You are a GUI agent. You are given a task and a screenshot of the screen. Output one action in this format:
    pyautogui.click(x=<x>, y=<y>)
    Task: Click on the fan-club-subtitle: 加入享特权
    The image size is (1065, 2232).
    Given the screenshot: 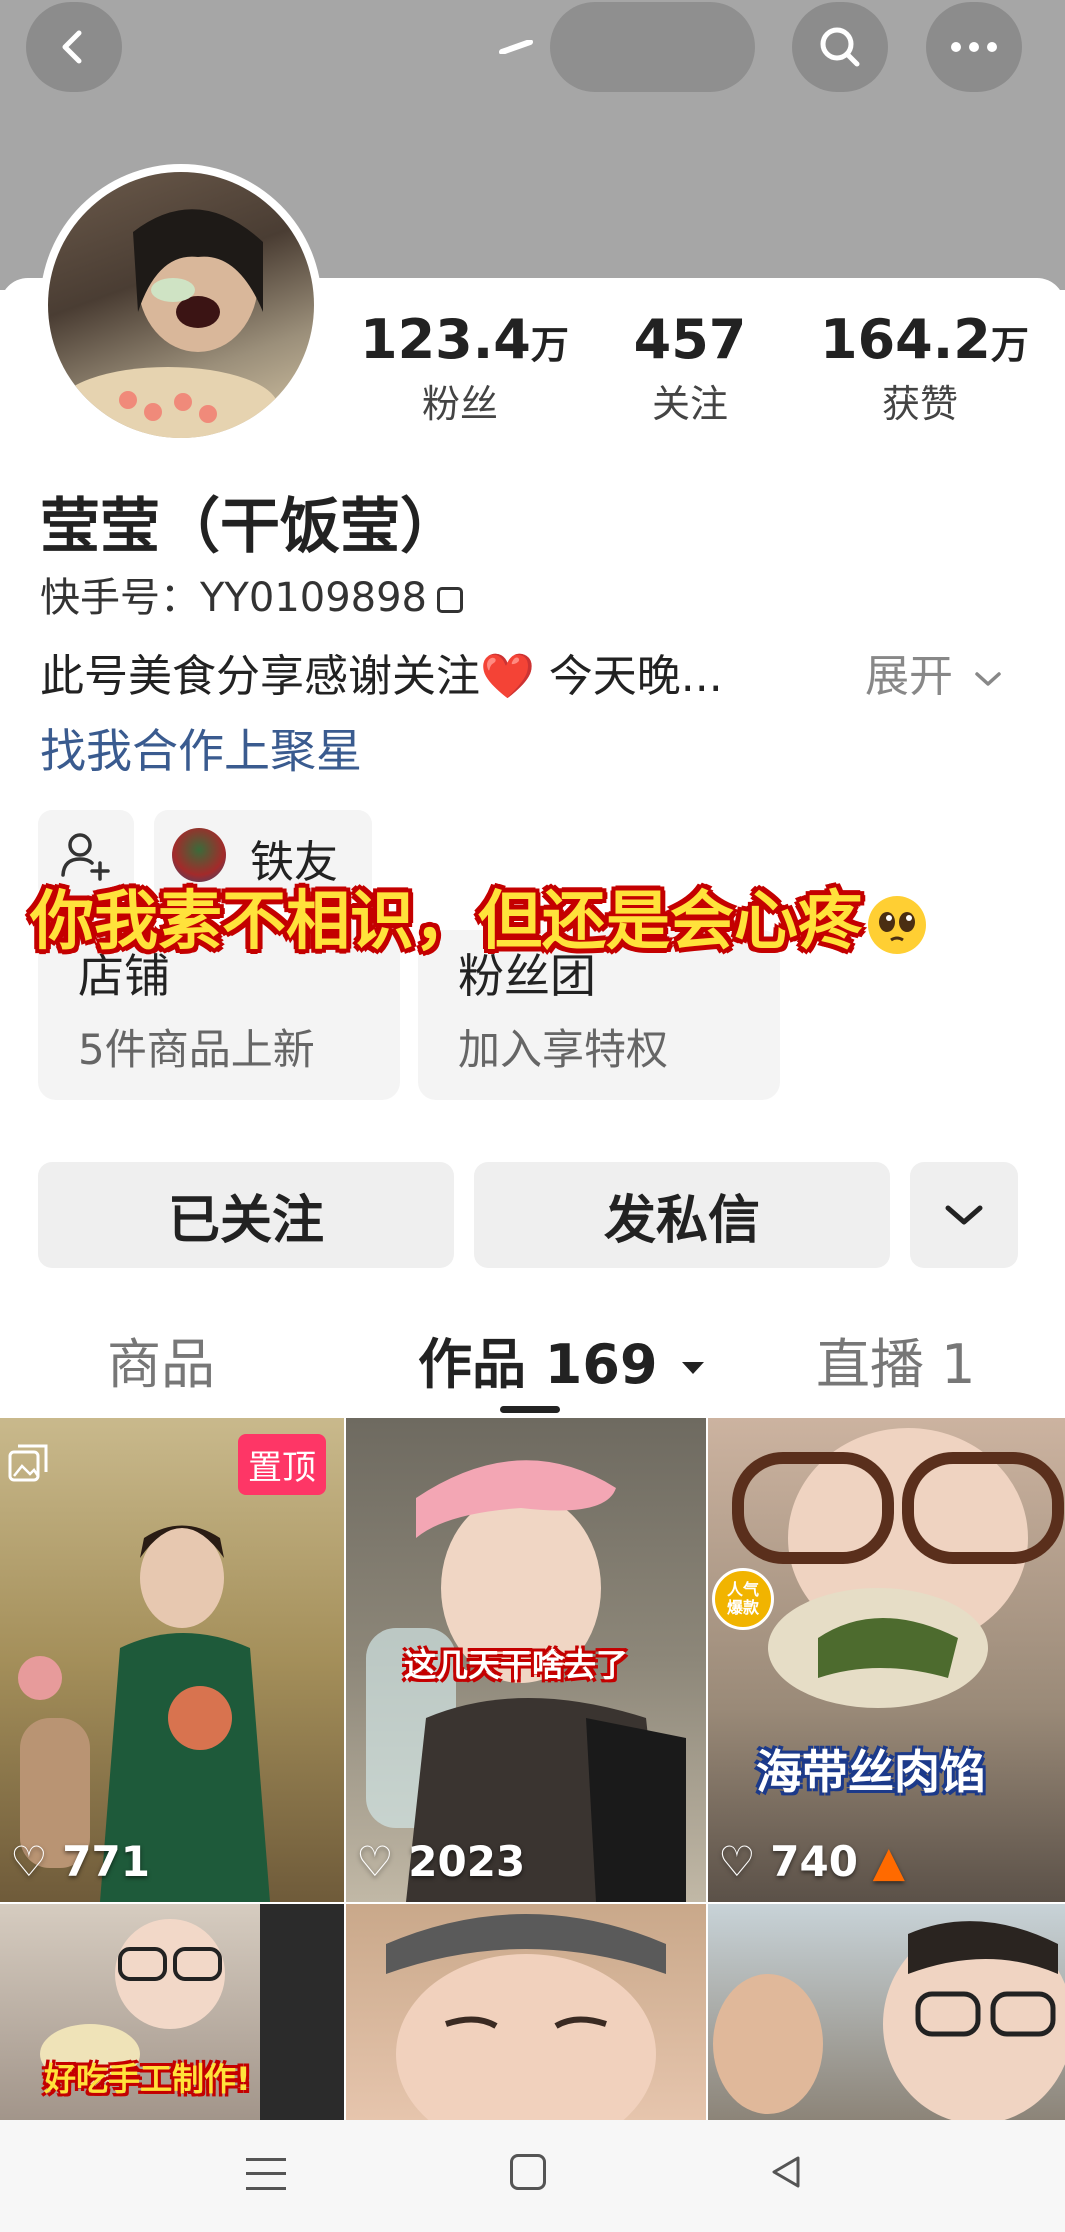 What is the action you would take?
    pyautogui.click(x=563, y=1049)
    